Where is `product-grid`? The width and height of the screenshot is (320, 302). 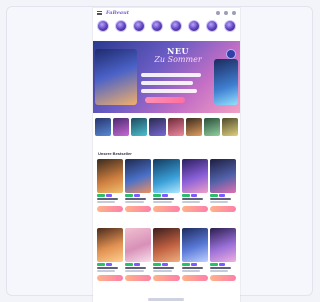
product-grid is located at coordinates (166, 254).